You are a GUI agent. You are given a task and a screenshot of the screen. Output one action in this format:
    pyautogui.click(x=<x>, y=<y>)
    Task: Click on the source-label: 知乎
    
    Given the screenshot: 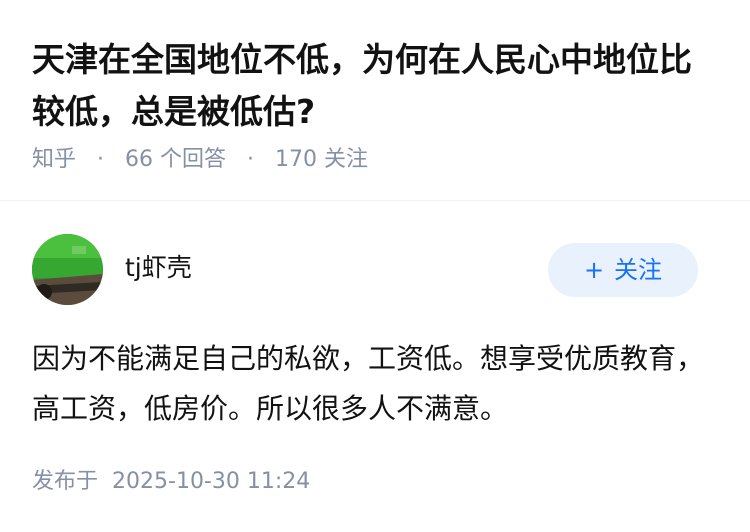 What is the action you would take?
    pyautogui.click(x=54, y=159)
    